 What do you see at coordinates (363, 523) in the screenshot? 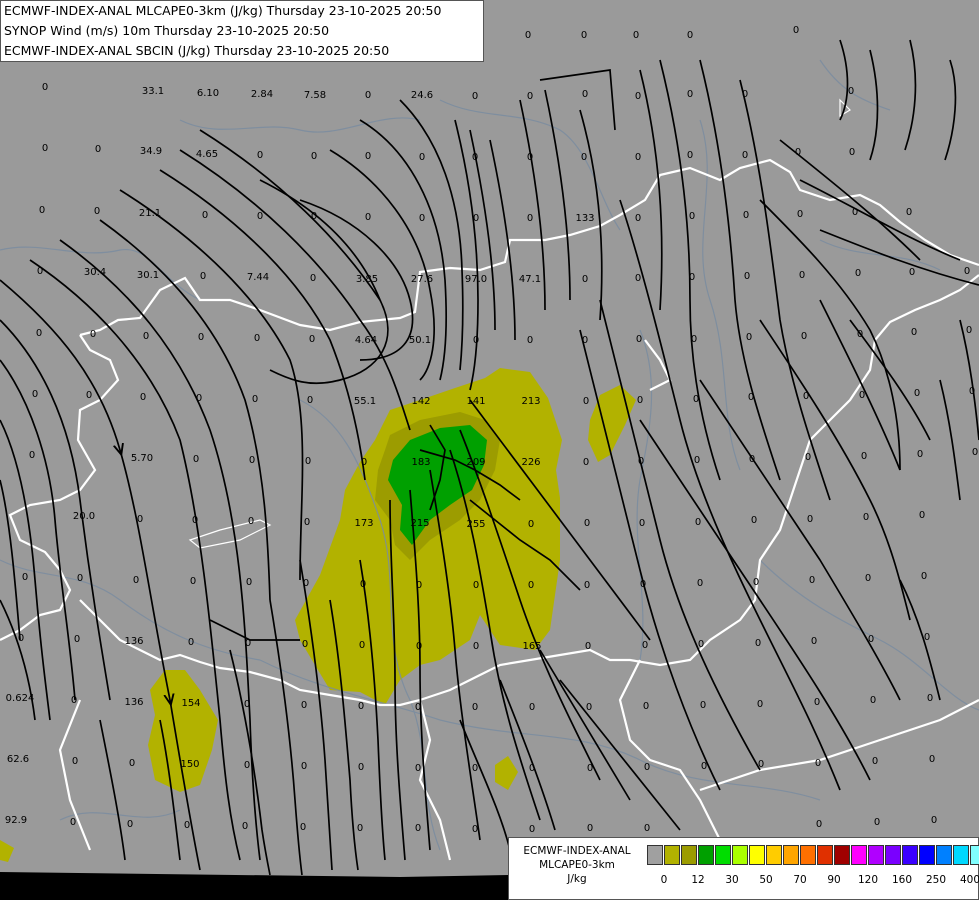
I see `station-value: 173` at bounding box center [363, 523].